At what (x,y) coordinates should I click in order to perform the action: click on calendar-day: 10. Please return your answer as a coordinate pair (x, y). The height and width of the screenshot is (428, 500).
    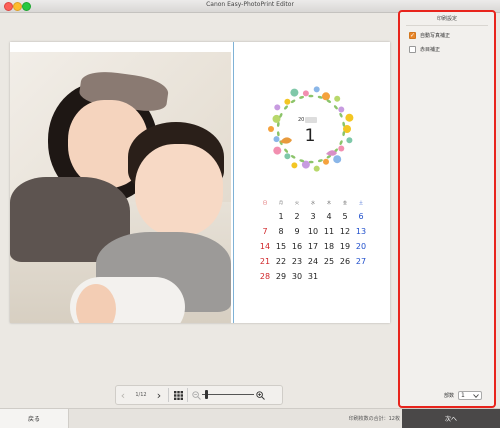
    Looking at the image, I should click on (313, 231).